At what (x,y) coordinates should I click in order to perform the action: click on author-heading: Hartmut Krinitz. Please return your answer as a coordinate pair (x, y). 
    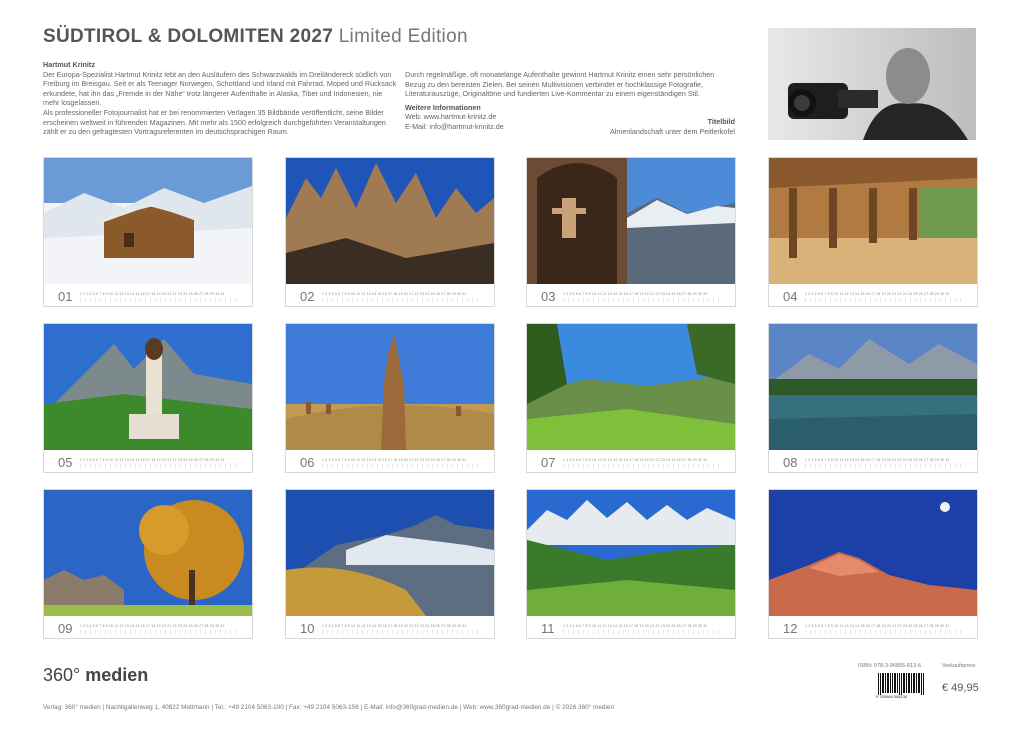
    Looking at the image, I should click on (69, 64).